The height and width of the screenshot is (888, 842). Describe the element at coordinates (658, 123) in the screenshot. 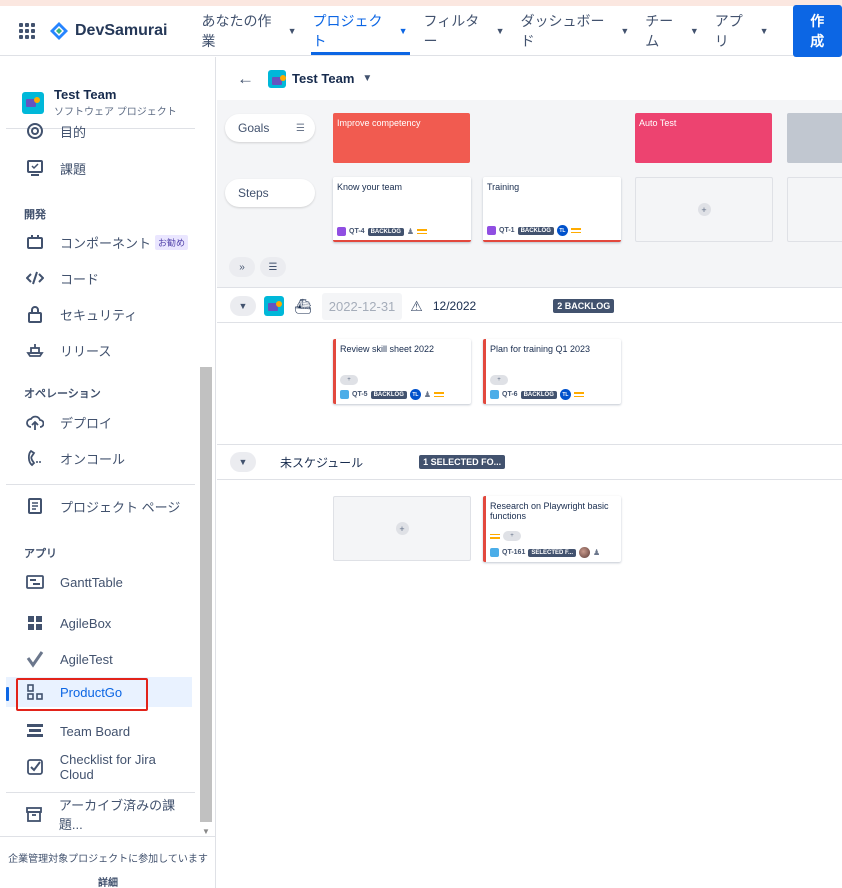

I see `goal-title: Auto Test` at that location.